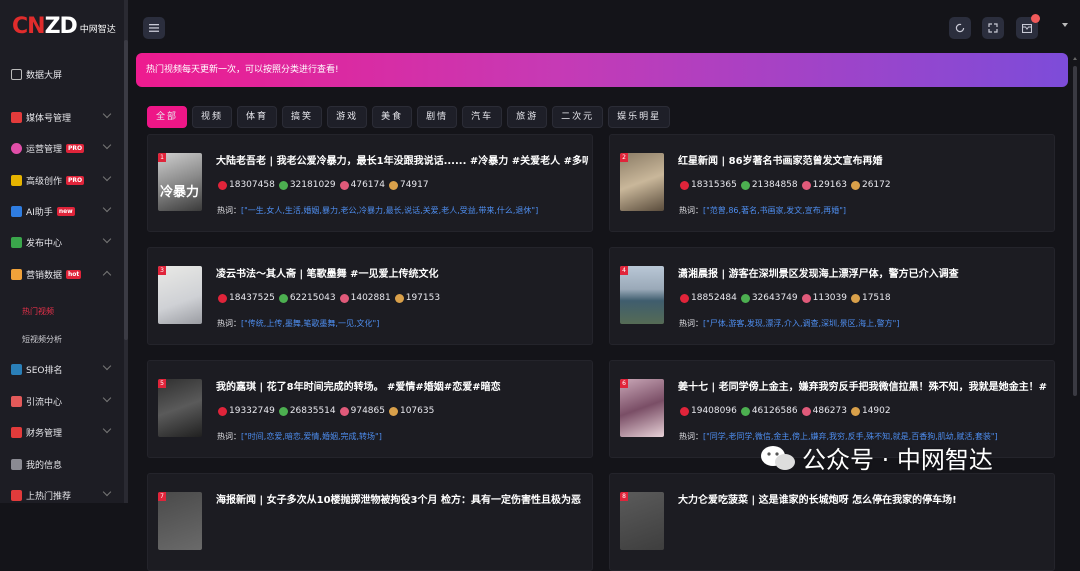 The width and height of the screenshot is (1080, 571). What do you see at coordinates (642, 521) in the screenshot?
I see `video-thumbnail: 8` at bounding box center [642, 521].